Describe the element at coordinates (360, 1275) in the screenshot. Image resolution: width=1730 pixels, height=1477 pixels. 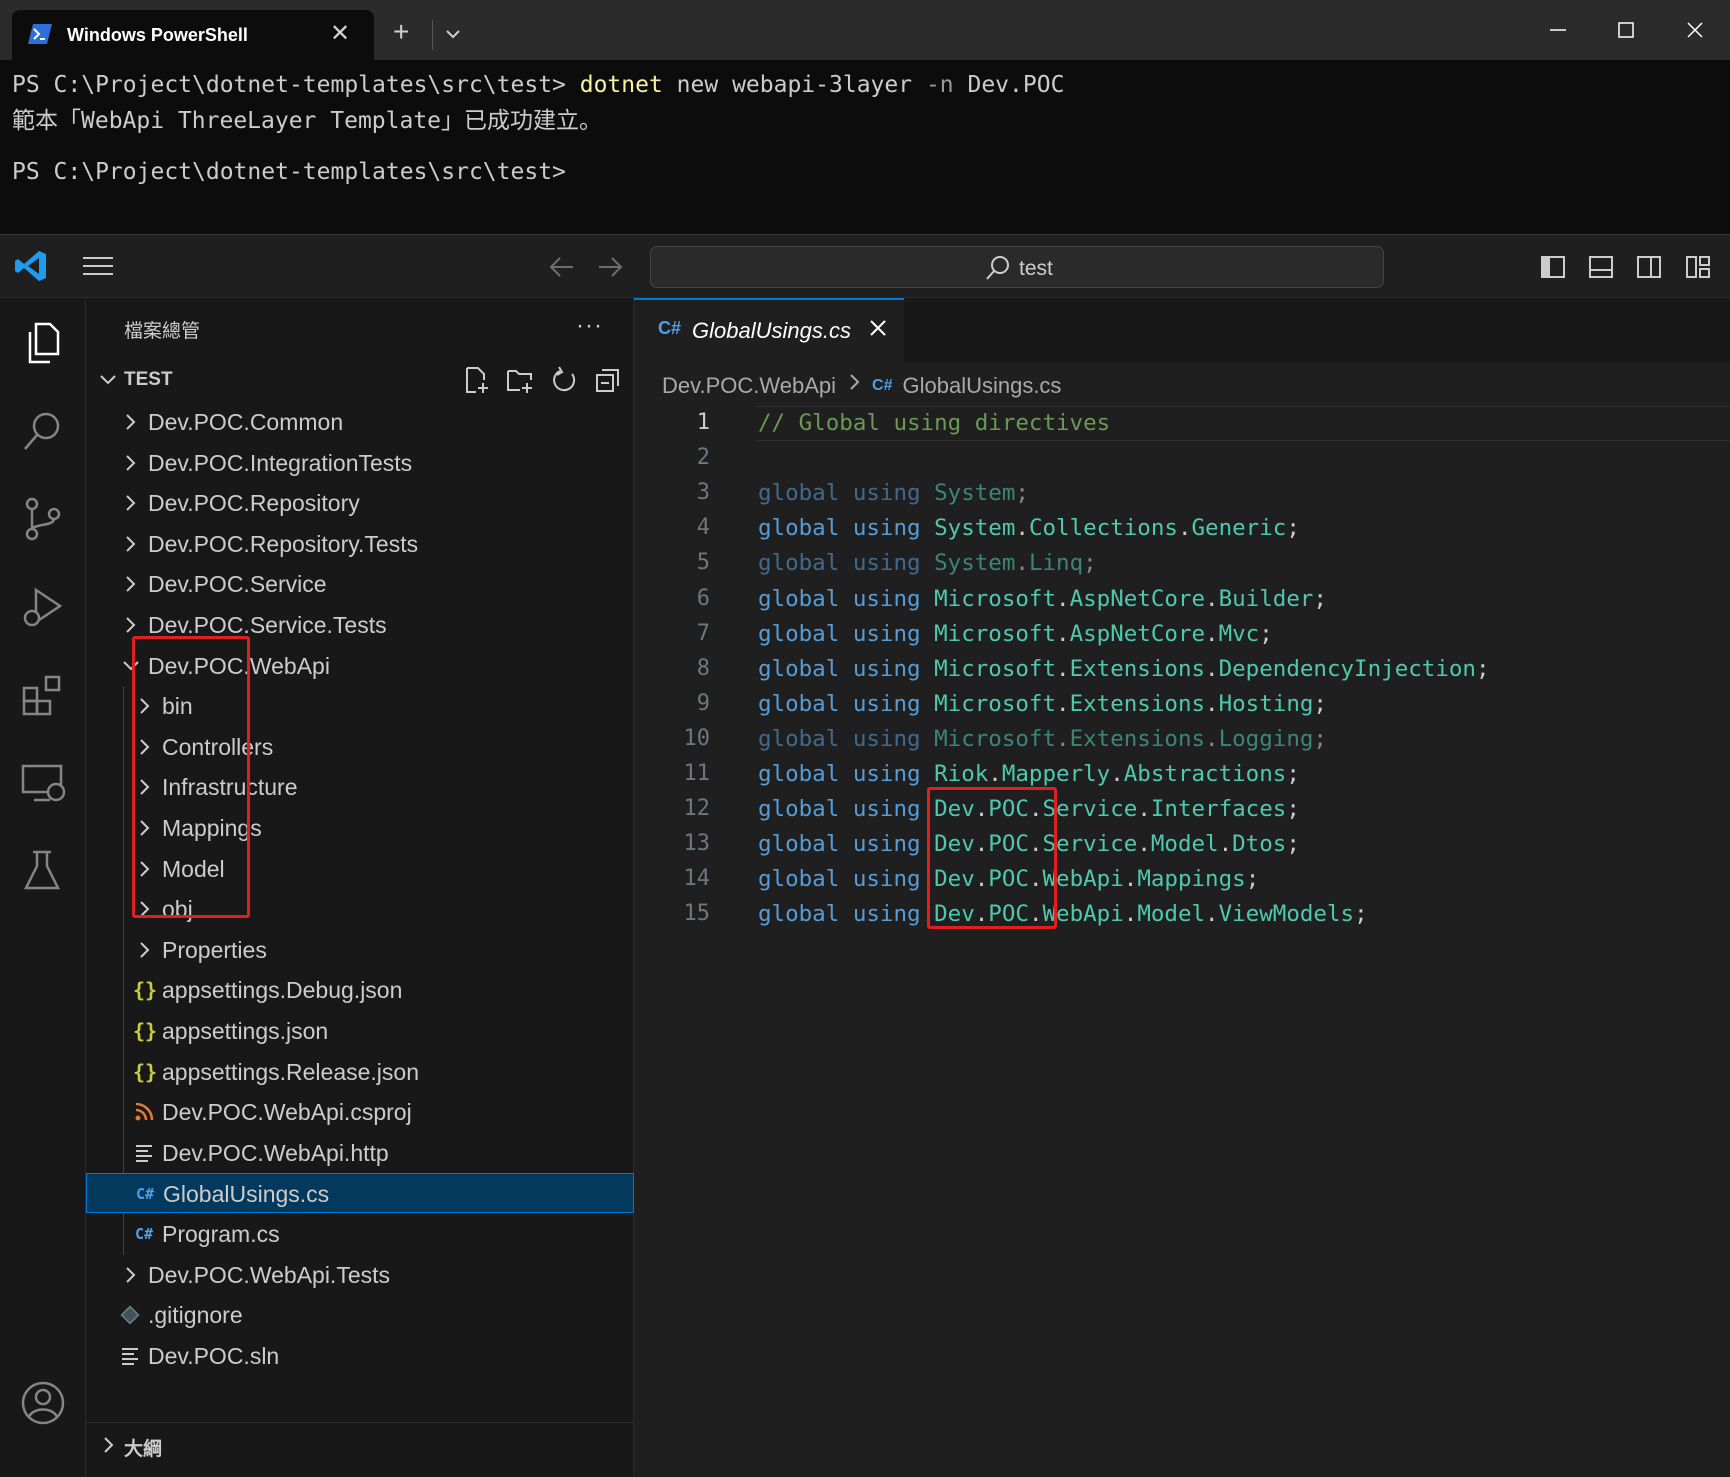
I see `tree-folder: Dev.POC.WebApi.Tests` at that location.